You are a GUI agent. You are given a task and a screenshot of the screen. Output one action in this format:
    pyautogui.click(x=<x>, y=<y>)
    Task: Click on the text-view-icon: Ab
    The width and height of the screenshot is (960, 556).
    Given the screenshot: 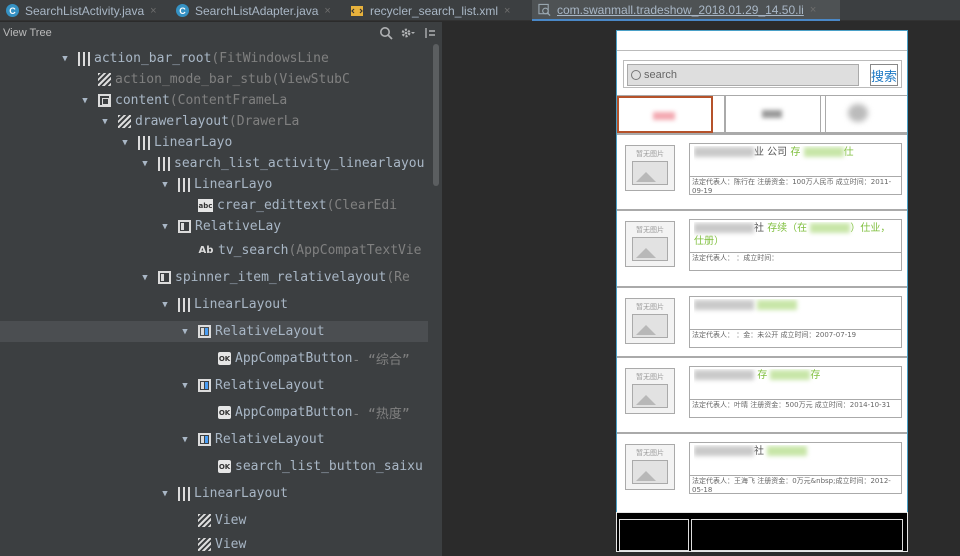 What is the action you would take?
    pyautogui.click(x=206, y=250)
    